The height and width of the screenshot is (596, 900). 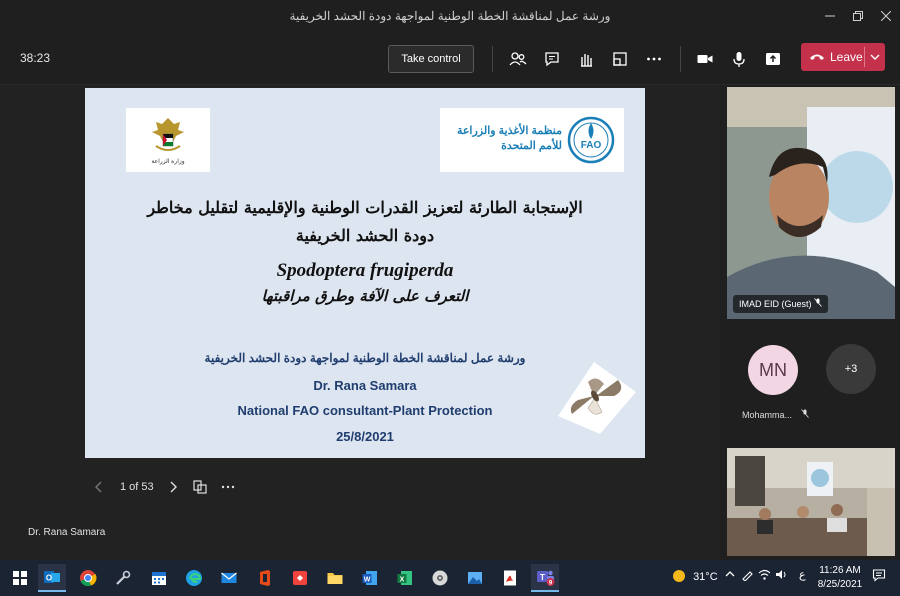 What do you see at coordinates (365, 385) in the screenshot?
I see `presenter-name: Dr. Rana Samara` at bounding box center [365, 385].